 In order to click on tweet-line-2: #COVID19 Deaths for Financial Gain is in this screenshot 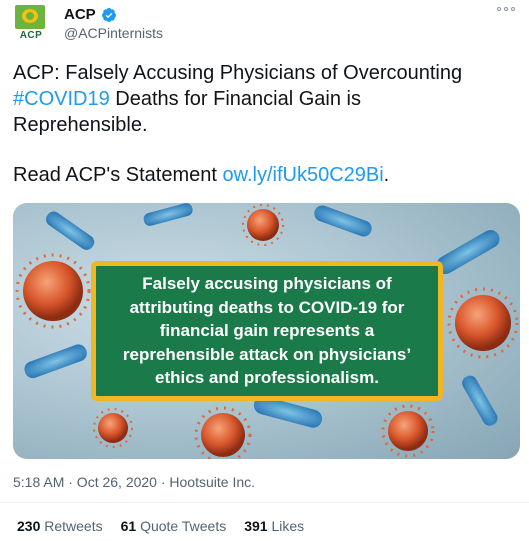, I will do `click(265, 99)`.